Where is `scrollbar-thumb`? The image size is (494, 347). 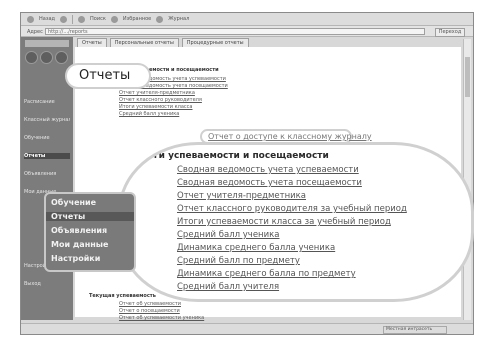
scrollbar-thumb is located at coordinates (467, 77).